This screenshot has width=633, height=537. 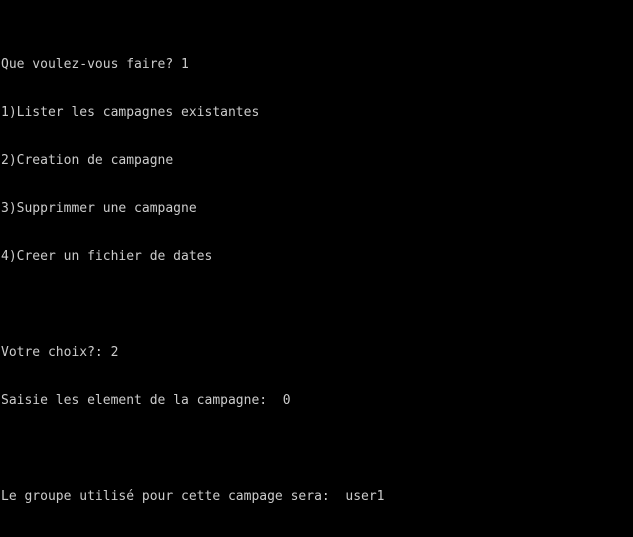 What do you see at coordinates (130, 112) in the screenshot?
I see `terminal-line: 1)Lister les campagnes existantes` at bounding box center [130, 112].